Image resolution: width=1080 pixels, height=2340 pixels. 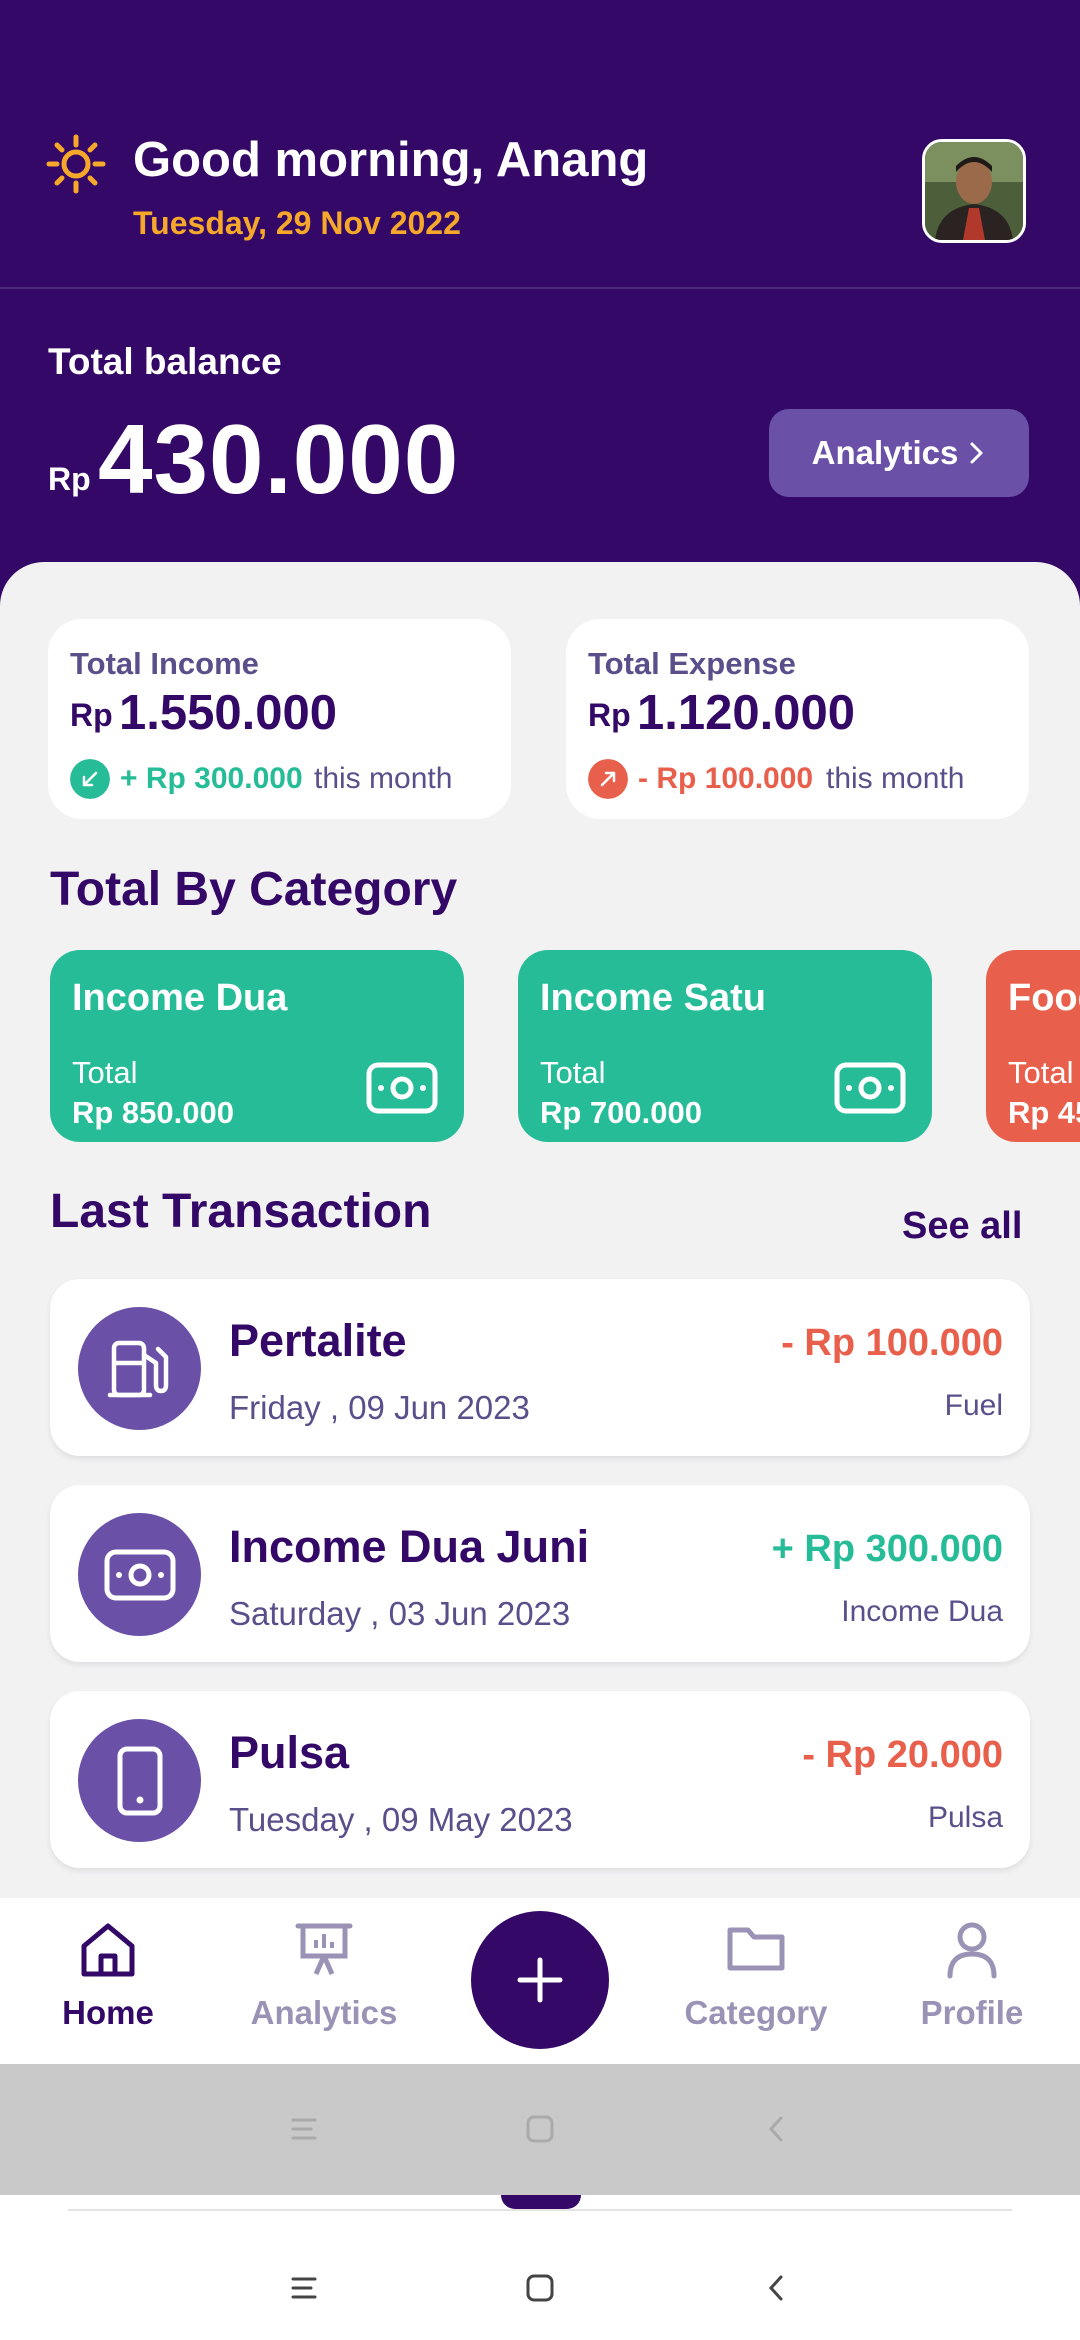 I want to click on chevron-right-icon, so click(x=976, y=453).